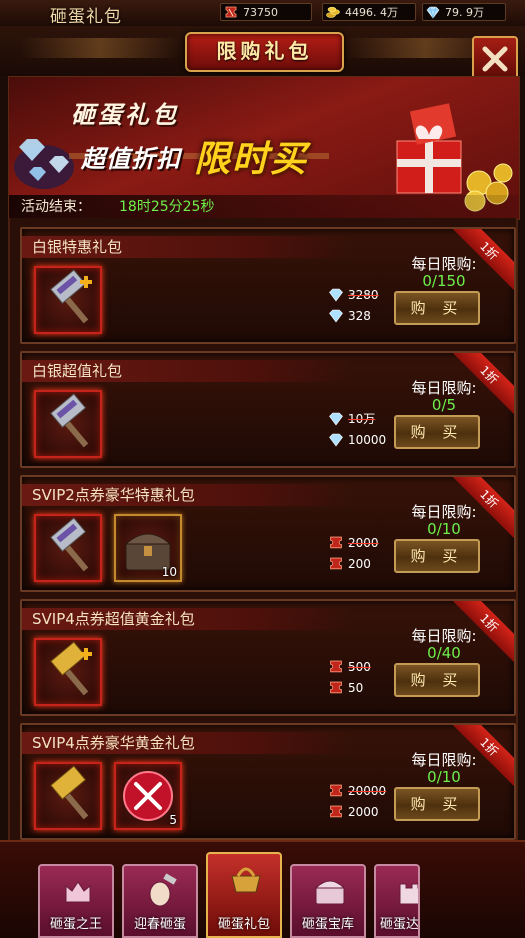  I want to click on daily-limit-count: 0/5, so click(444, 405).